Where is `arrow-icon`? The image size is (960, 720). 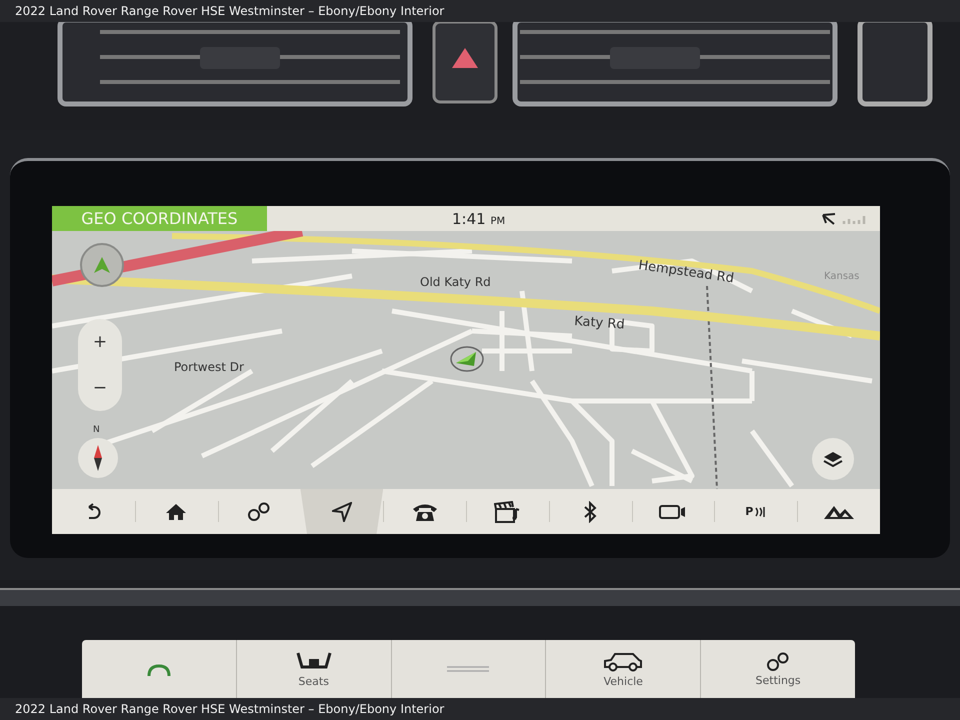 arrow-icon is located at coordinates (829, 218).